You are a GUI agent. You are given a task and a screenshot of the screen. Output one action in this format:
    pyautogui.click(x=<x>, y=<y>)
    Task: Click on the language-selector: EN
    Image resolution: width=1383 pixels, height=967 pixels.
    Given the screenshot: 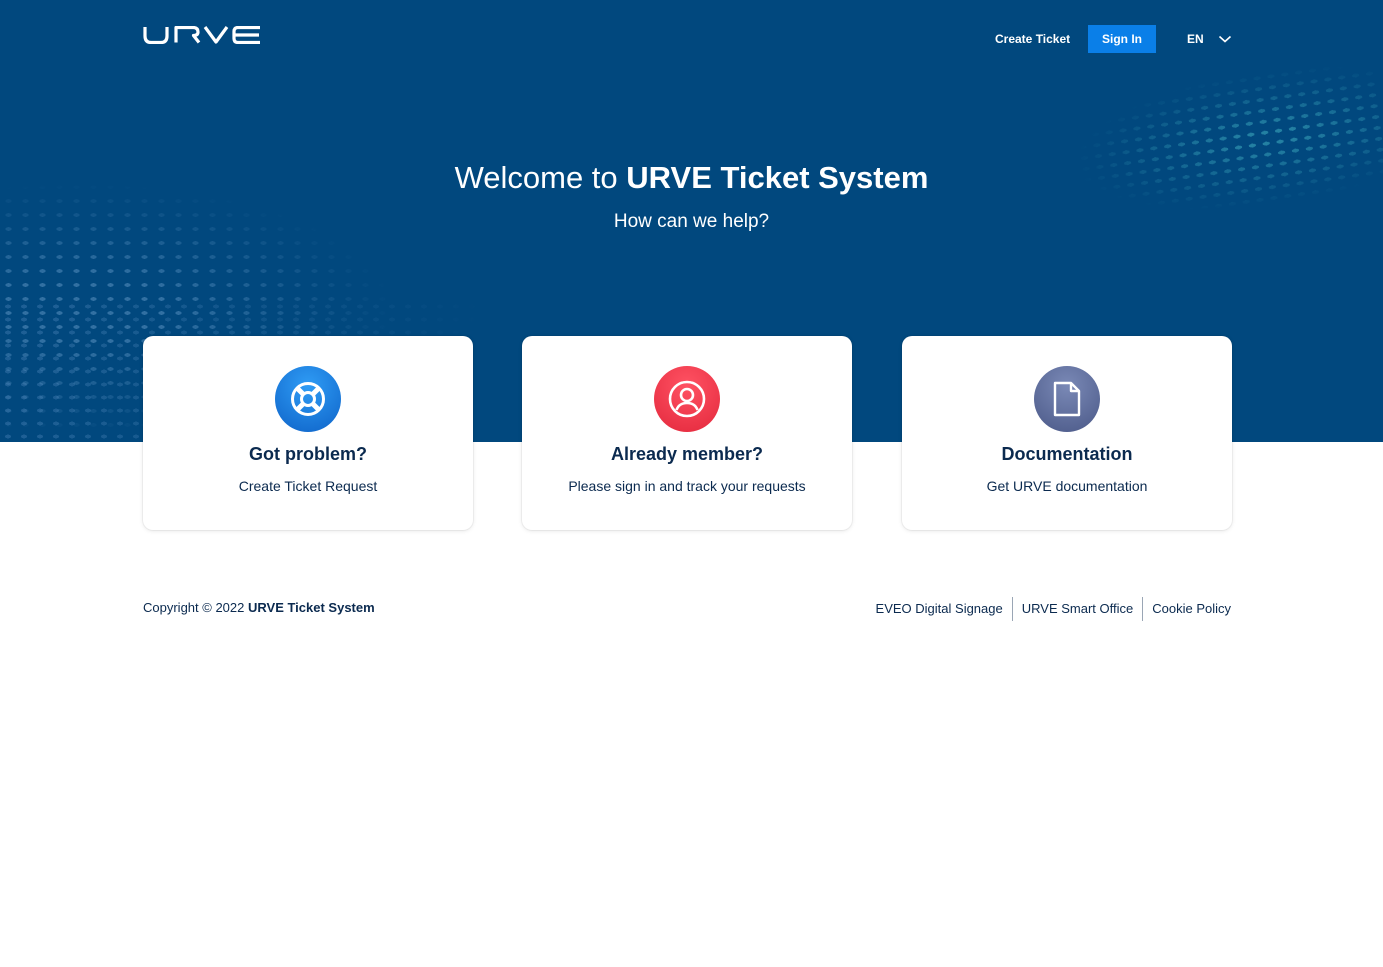 What is the action you would take?
    pyautogui.click(x=1209, y=39)
    